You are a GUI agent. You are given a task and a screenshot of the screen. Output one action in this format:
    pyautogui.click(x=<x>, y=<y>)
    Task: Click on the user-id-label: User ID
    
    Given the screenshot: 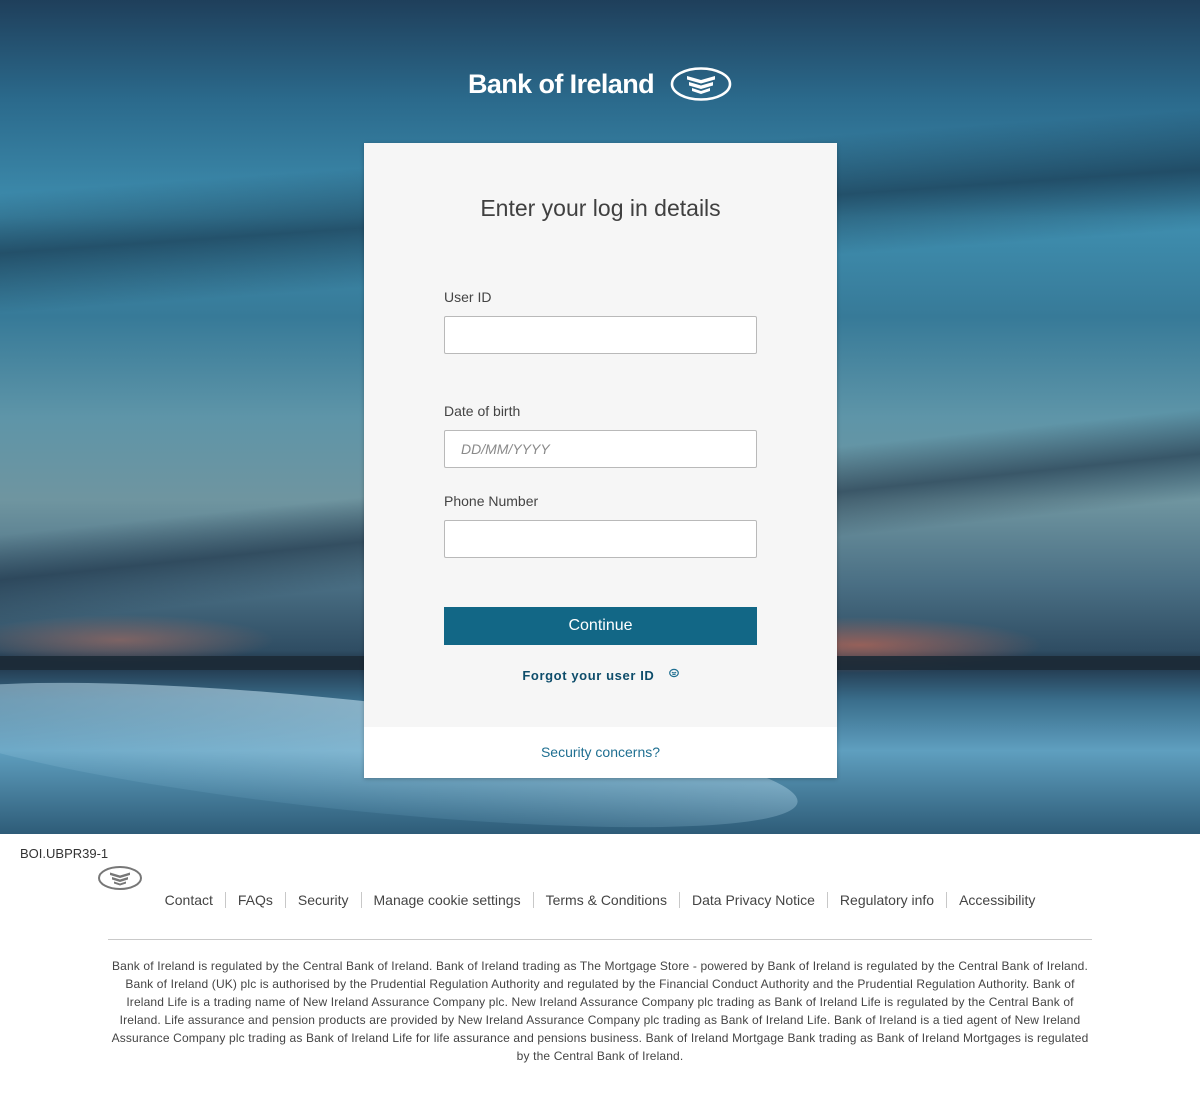 What is the action you would take?
    pyautogui.click(x=468, y=297)
    